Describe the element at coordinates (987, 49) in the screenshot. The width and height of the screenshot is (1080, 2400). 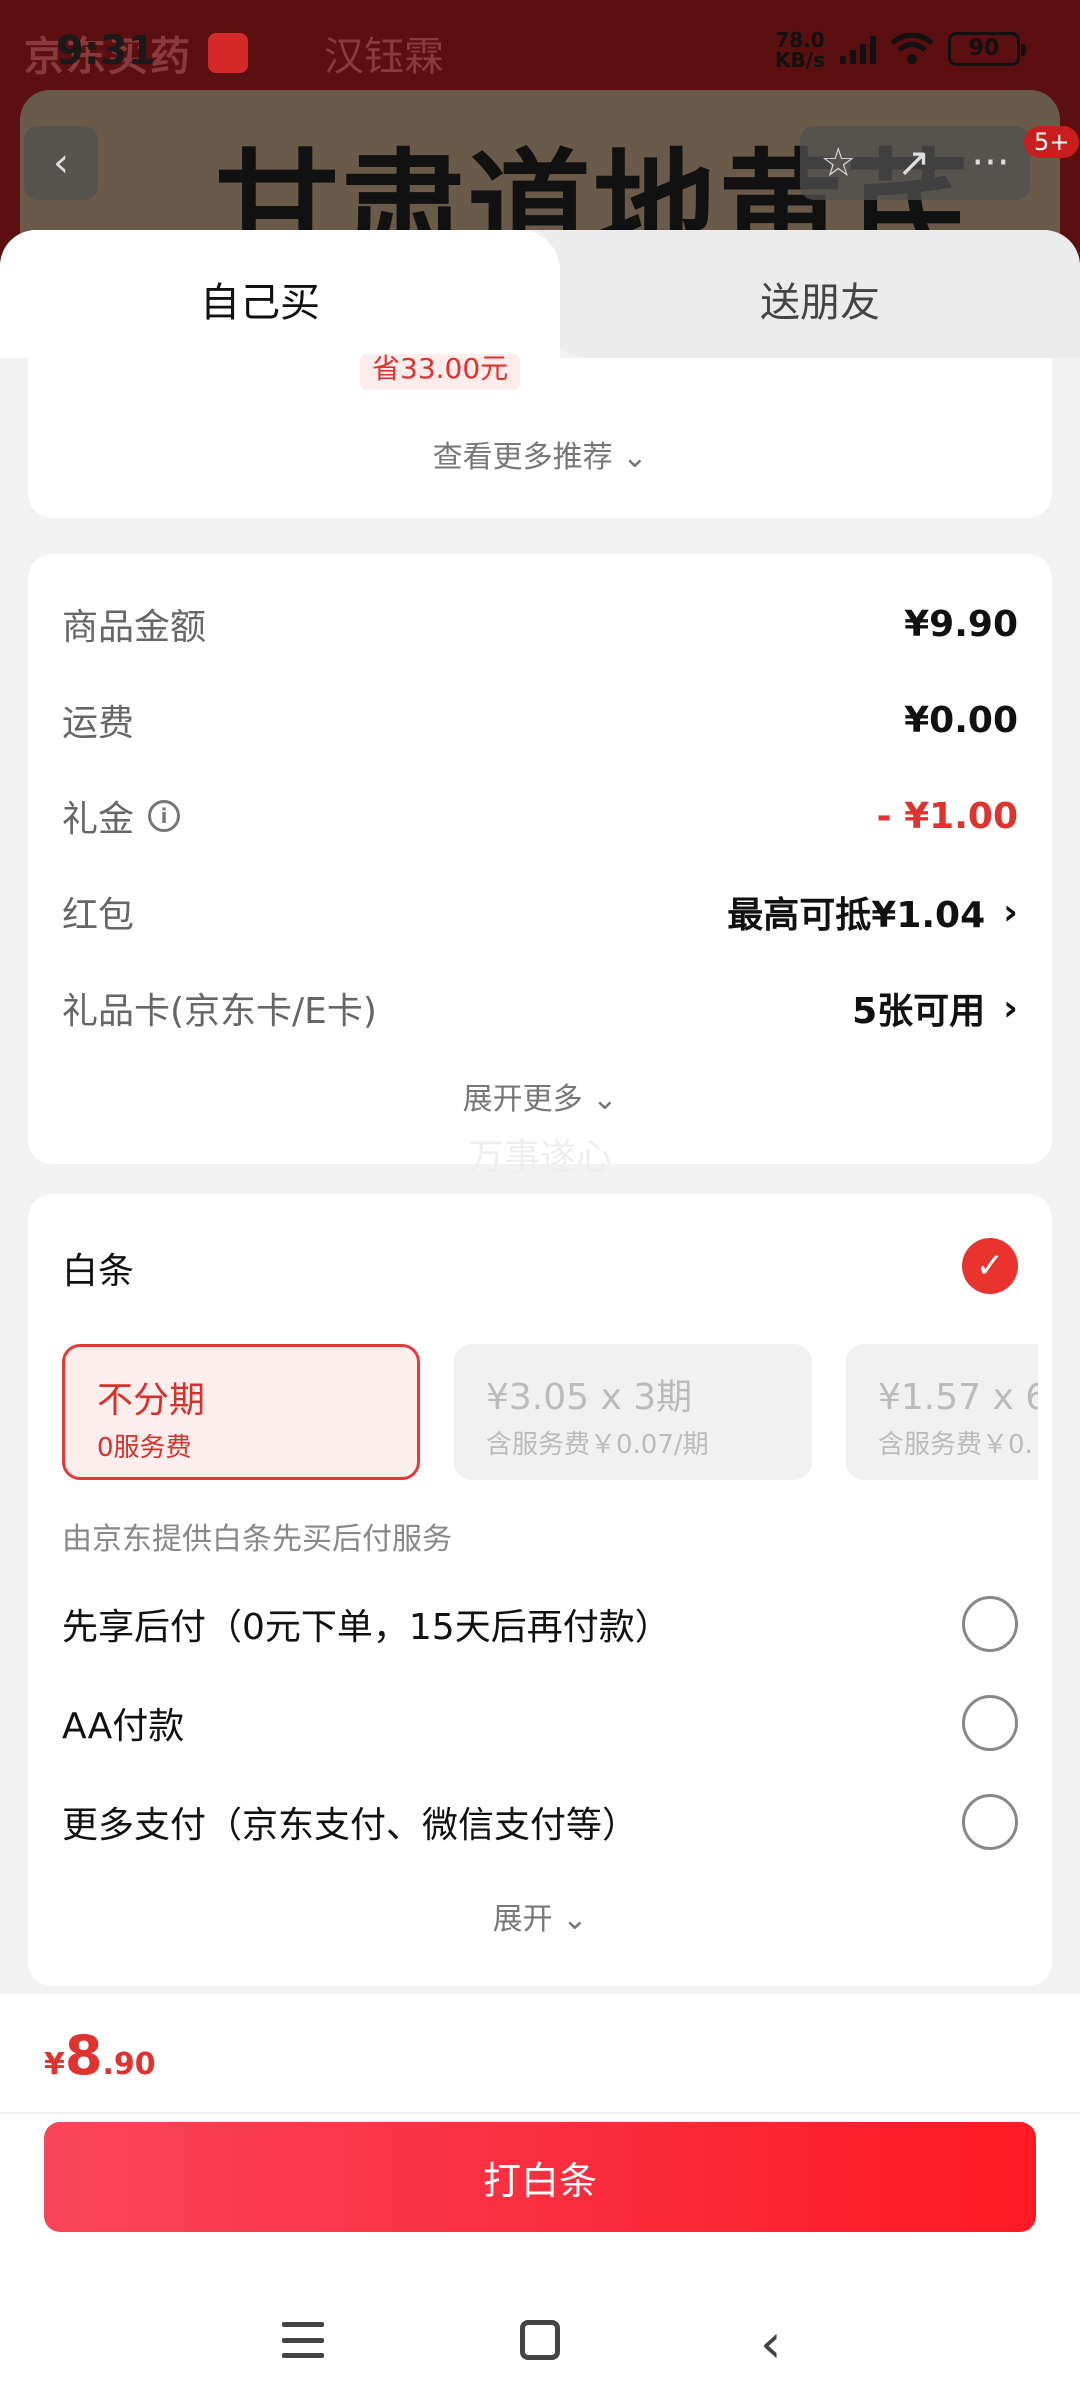
I see `battery-icon: 90` at that location.